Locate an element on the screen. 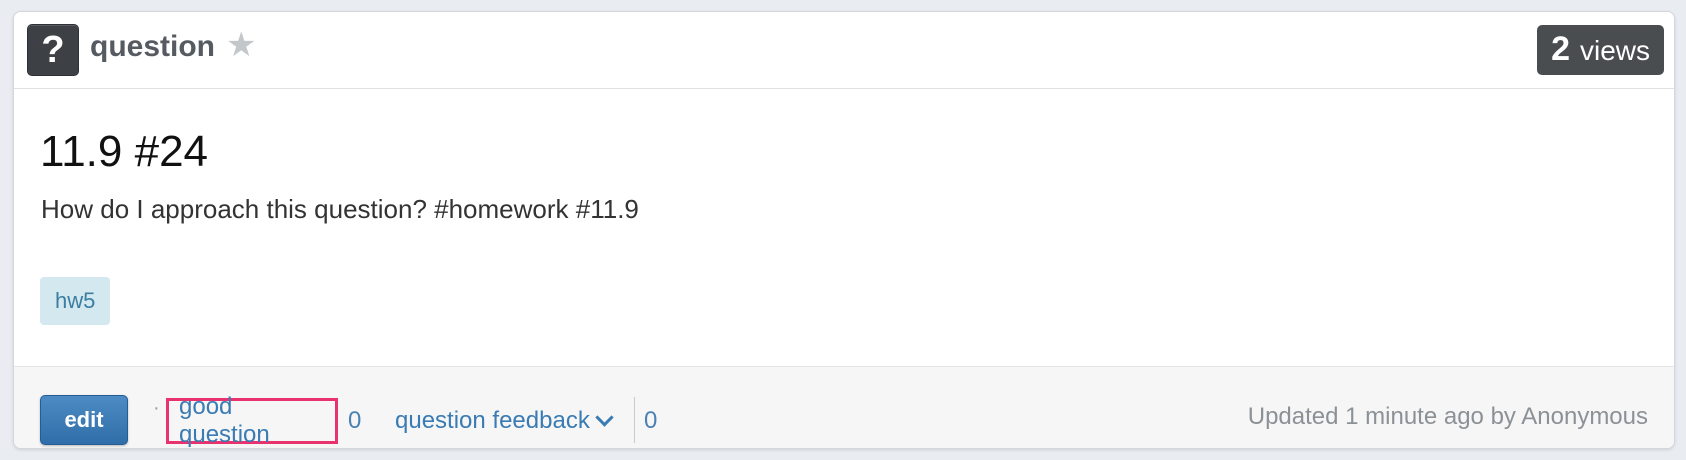  question-feedback-label: question feedback is located at coordinates (492, 420).